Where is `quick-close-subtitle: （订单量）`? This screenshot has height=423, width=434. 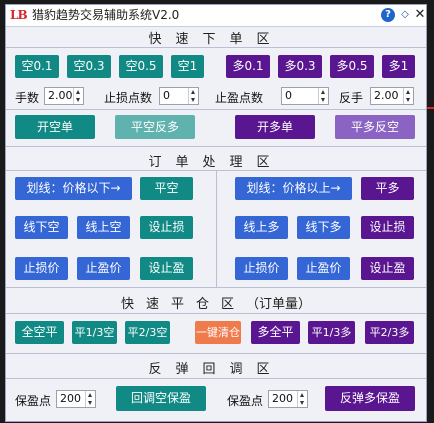 quick-close-subtitle: （订单量） is located at coordinates (279, 304).